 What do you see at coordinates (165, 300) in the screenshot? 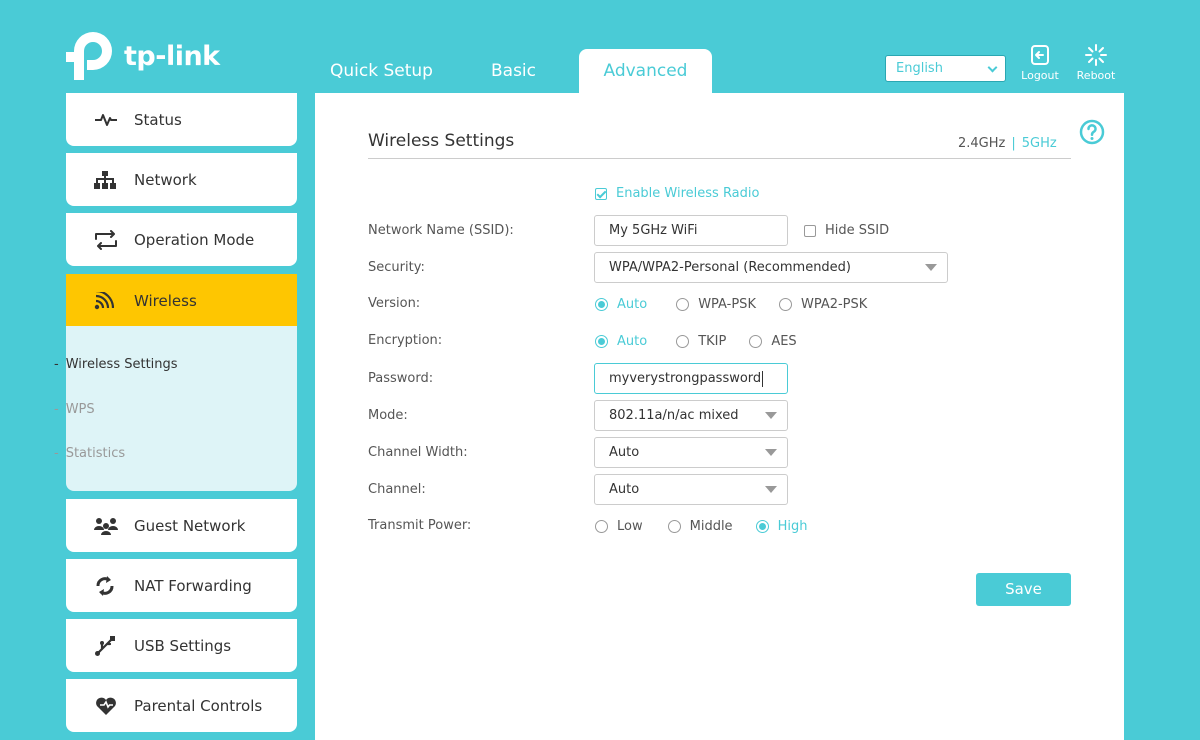
I see `sidebar-item-label: Wireless` at bounding box center [165, 300].